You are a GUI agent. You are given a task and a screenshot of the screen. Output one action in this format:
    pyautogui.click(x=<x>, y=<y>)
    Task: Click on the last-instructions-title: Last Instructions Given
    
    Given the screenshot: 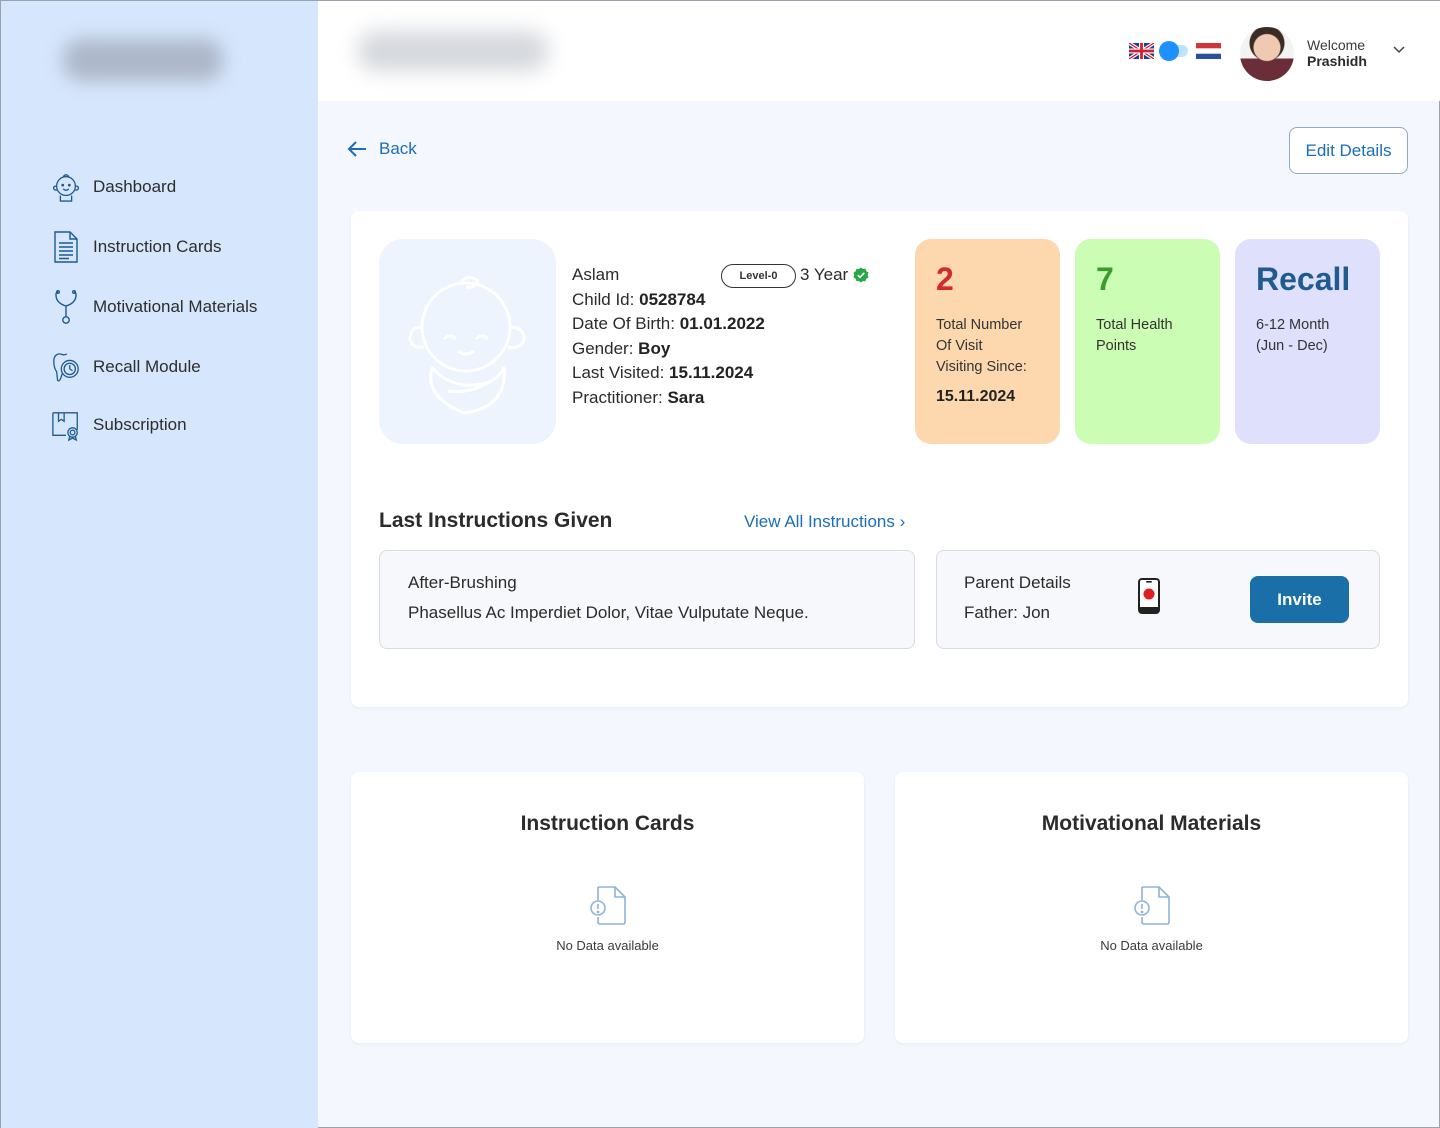 What is the action you would take?
    pyautogui.click(x=496, y=520)
    